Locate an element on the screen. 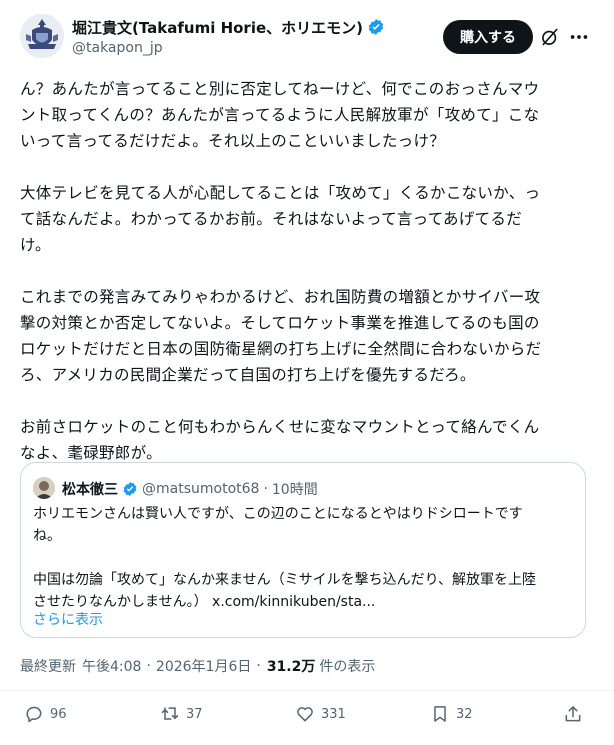  tweet-meta: 最終更新 午後4:08 · 2026年1月6日 · 31.2万 件の表示 is located at coordinates (197, 666).